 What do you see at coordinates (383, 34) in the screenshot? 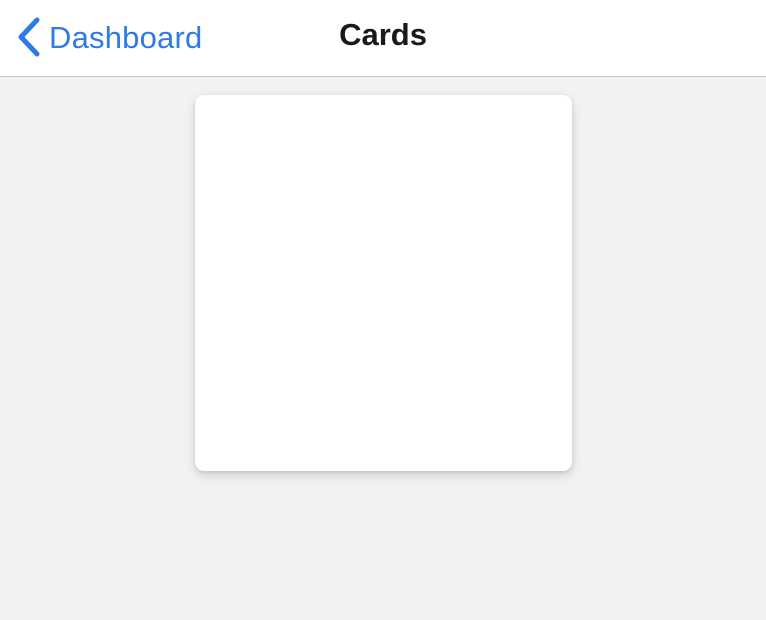
I see `page-title: Cards` at bounding box center [383, 34].